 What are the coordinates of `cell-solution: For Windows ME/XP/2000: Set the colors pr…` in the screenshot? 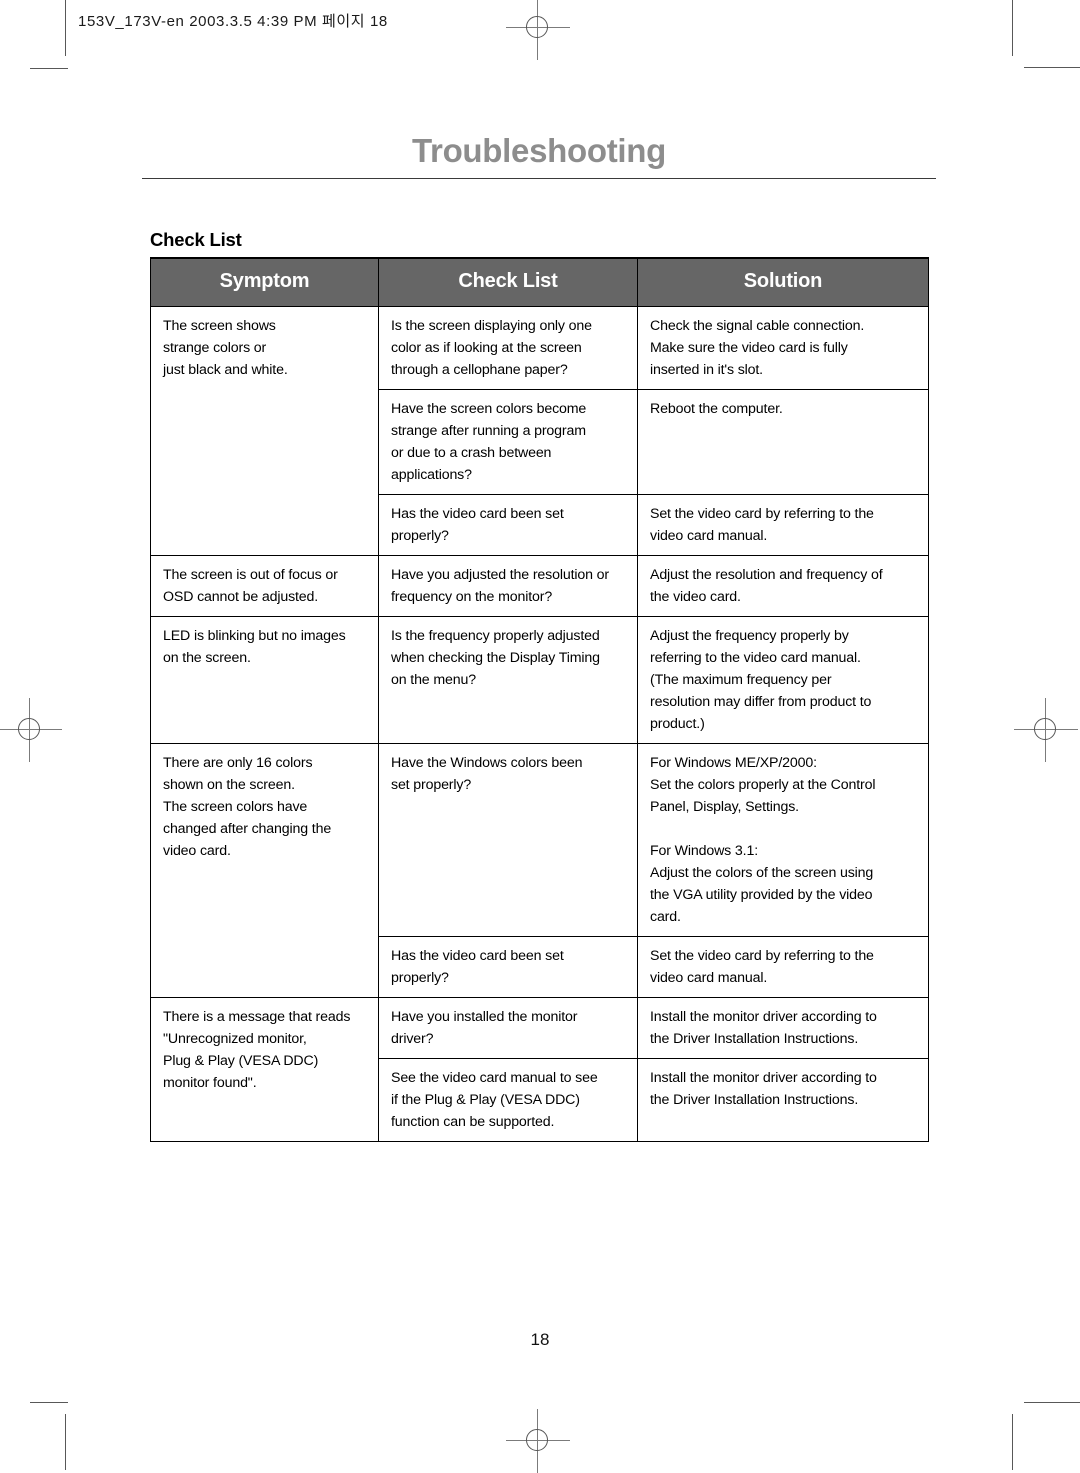 It's located at (783, 840).